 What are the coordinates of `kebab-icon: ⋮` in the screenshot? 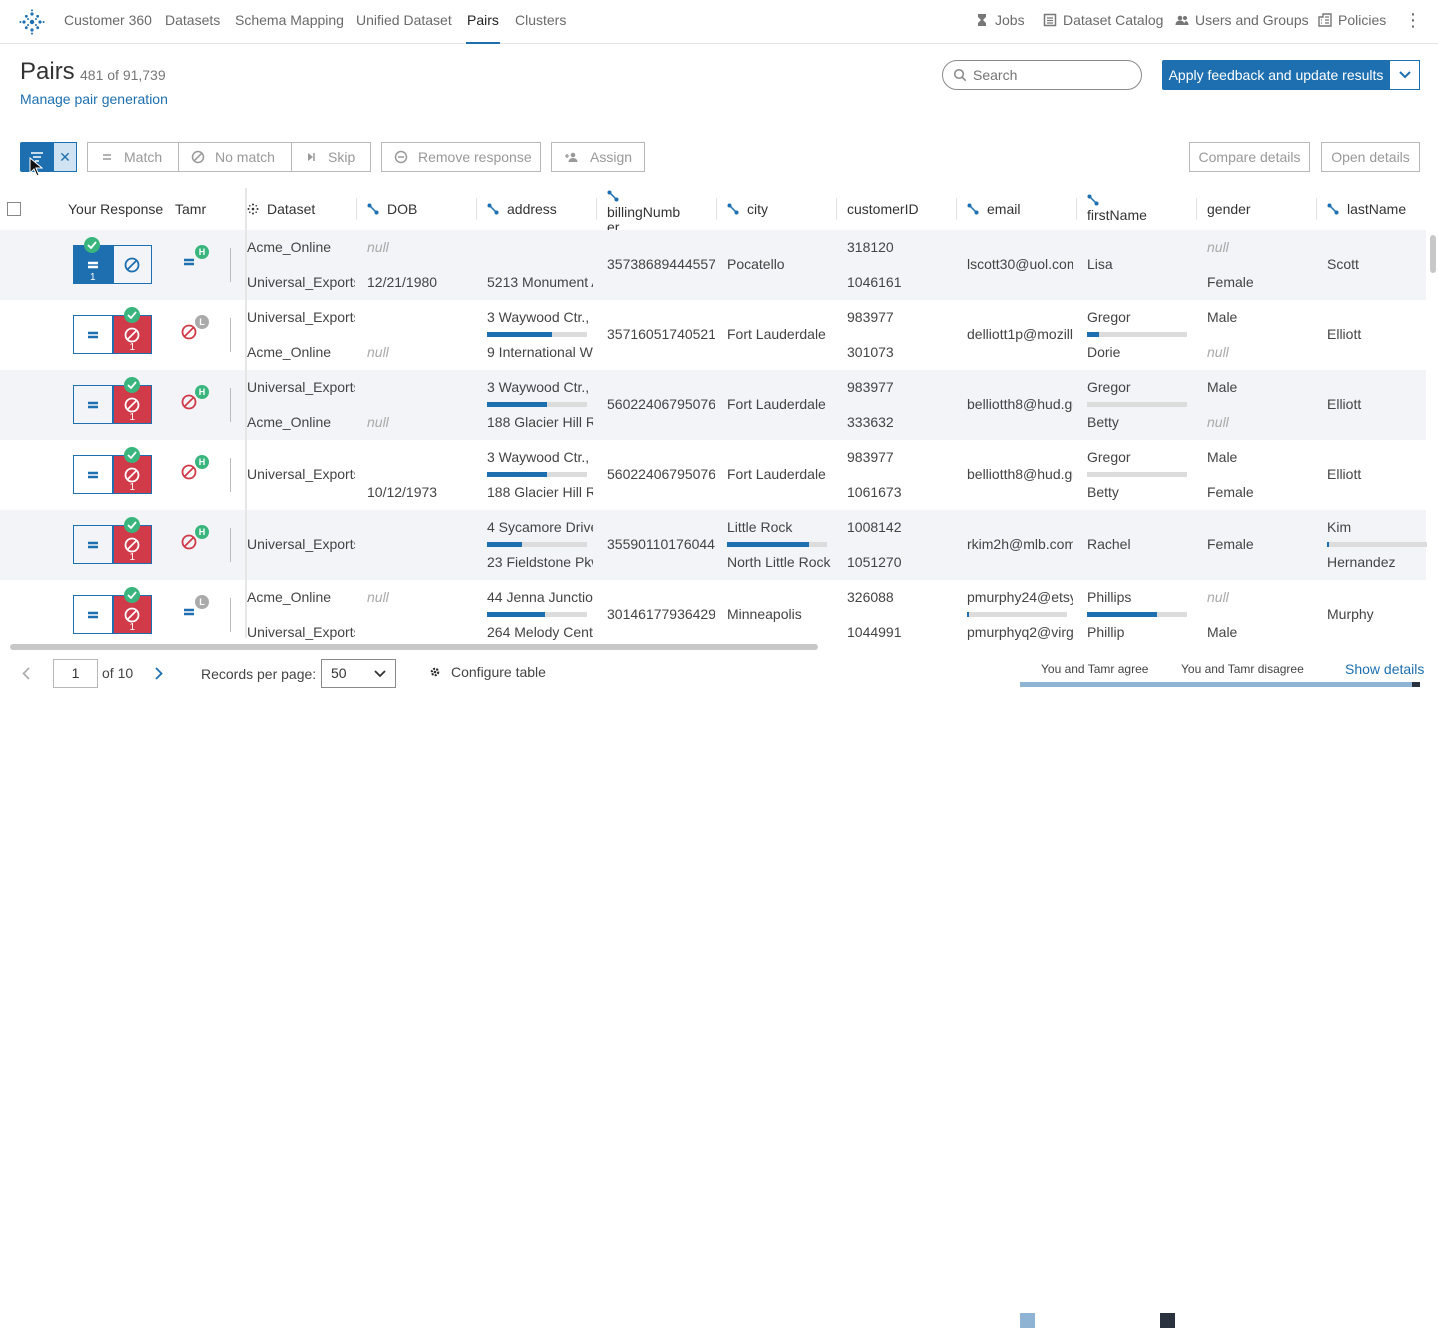 It's located at (1413, 20).